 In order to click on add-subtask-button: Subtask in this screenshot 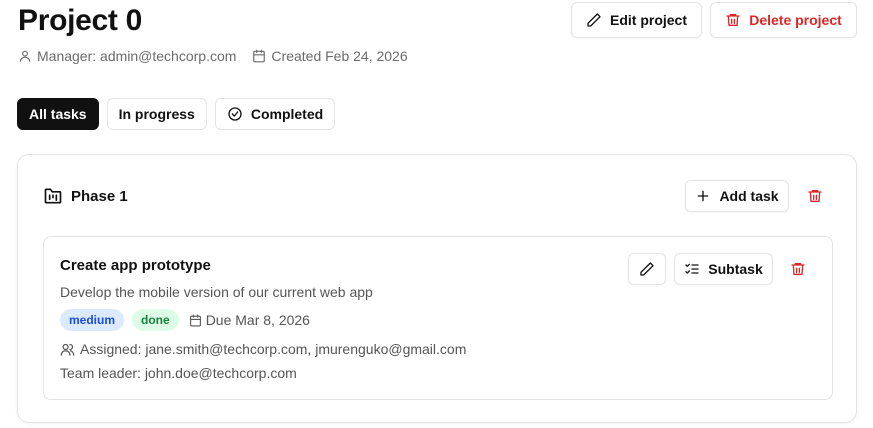, I will do `click(723, 269)`.